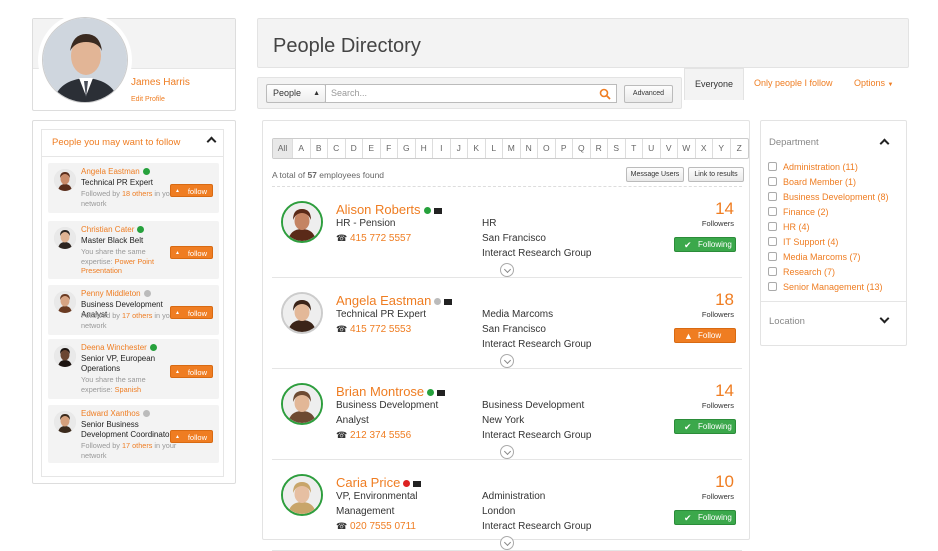 This screenshot has width=938, height=551. I want to click on person-phone: ☎ 415 772 5557, so click(373, 238).